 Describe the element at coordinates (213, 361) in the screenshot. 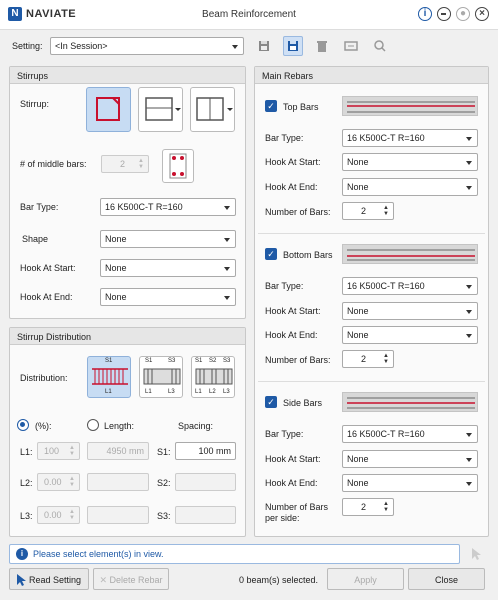

I see `option3-s2: S2` at that location.